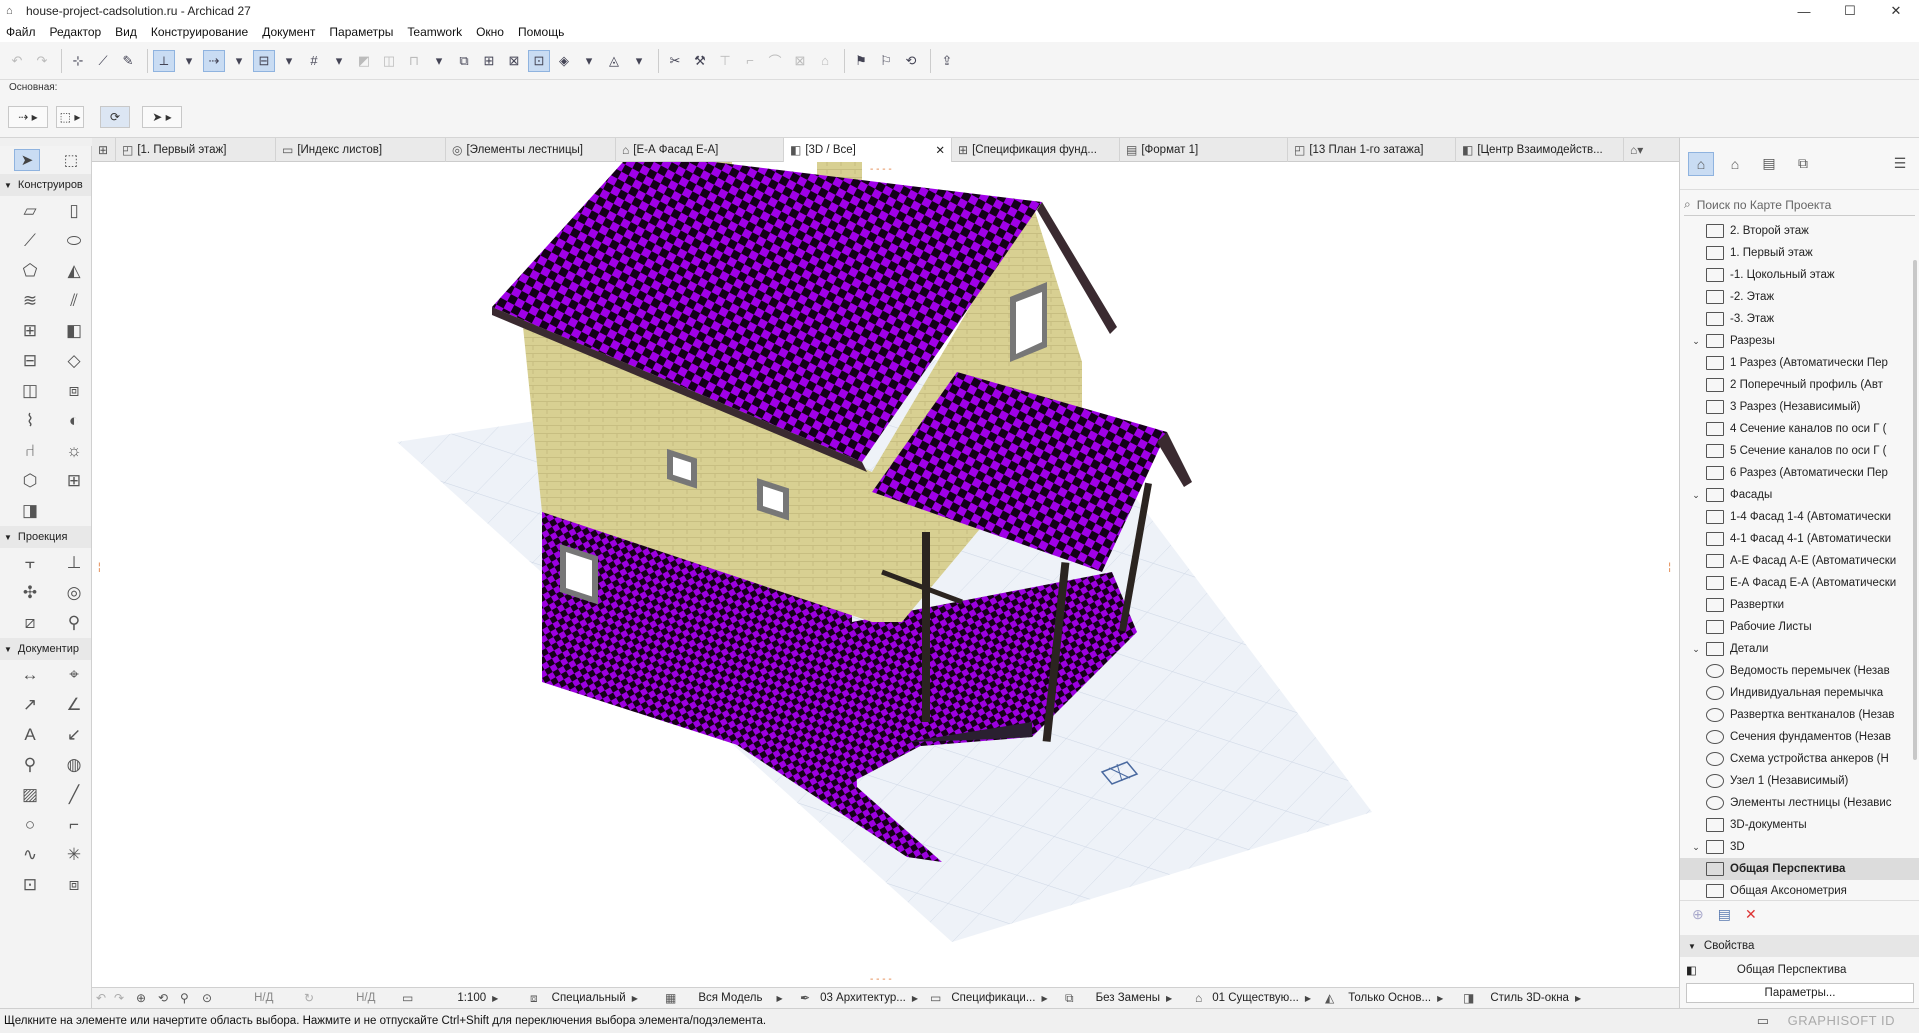 The width and height of the screenshot is (1919, 1033). Describe the element at coordinates (997, 998) in the screenshot. I see `model-view-control: ▭ Спецификаци... ▶` at that location.